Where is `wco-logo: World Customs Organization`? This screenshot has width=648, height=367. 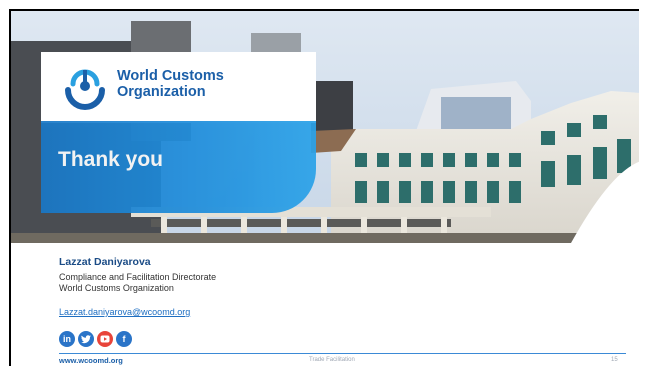 wco-logo: World Customs Organization is located at coordinates (178, 87).